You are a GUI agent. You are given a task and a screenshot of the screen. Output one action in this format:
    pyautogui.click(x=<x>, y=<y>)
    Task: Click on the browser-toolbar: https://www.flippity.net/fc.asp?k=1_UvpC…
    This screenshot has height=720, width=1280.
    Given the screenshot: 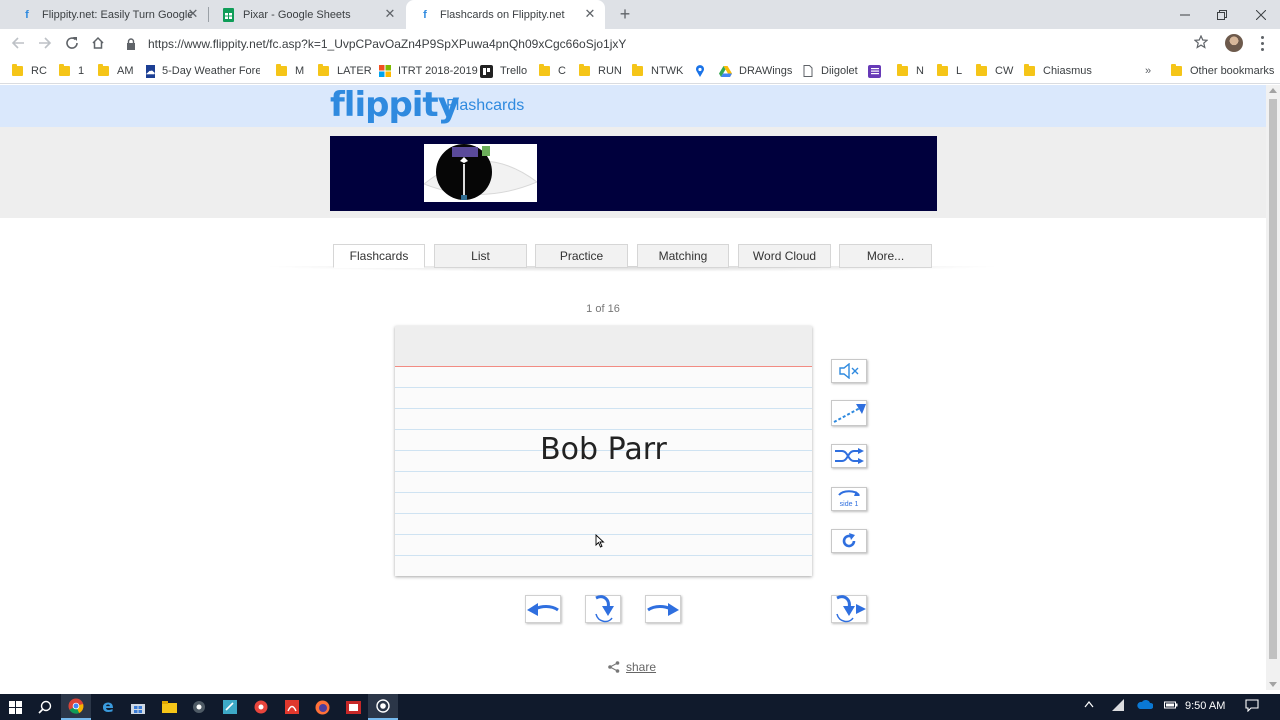 What is the action you would take?
    pyautogui.click(x=640, y=43)
    